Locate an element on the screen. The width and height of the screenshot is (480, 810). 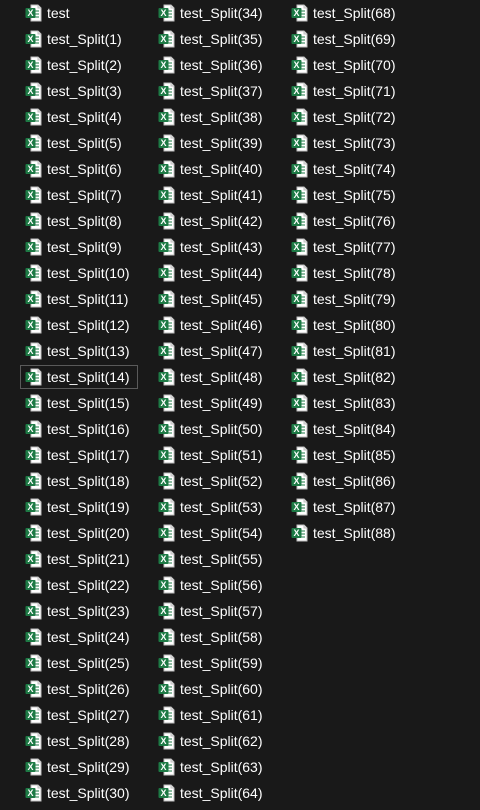
file-item: Xtest_Split(52) is located at coordinates (212, 481).